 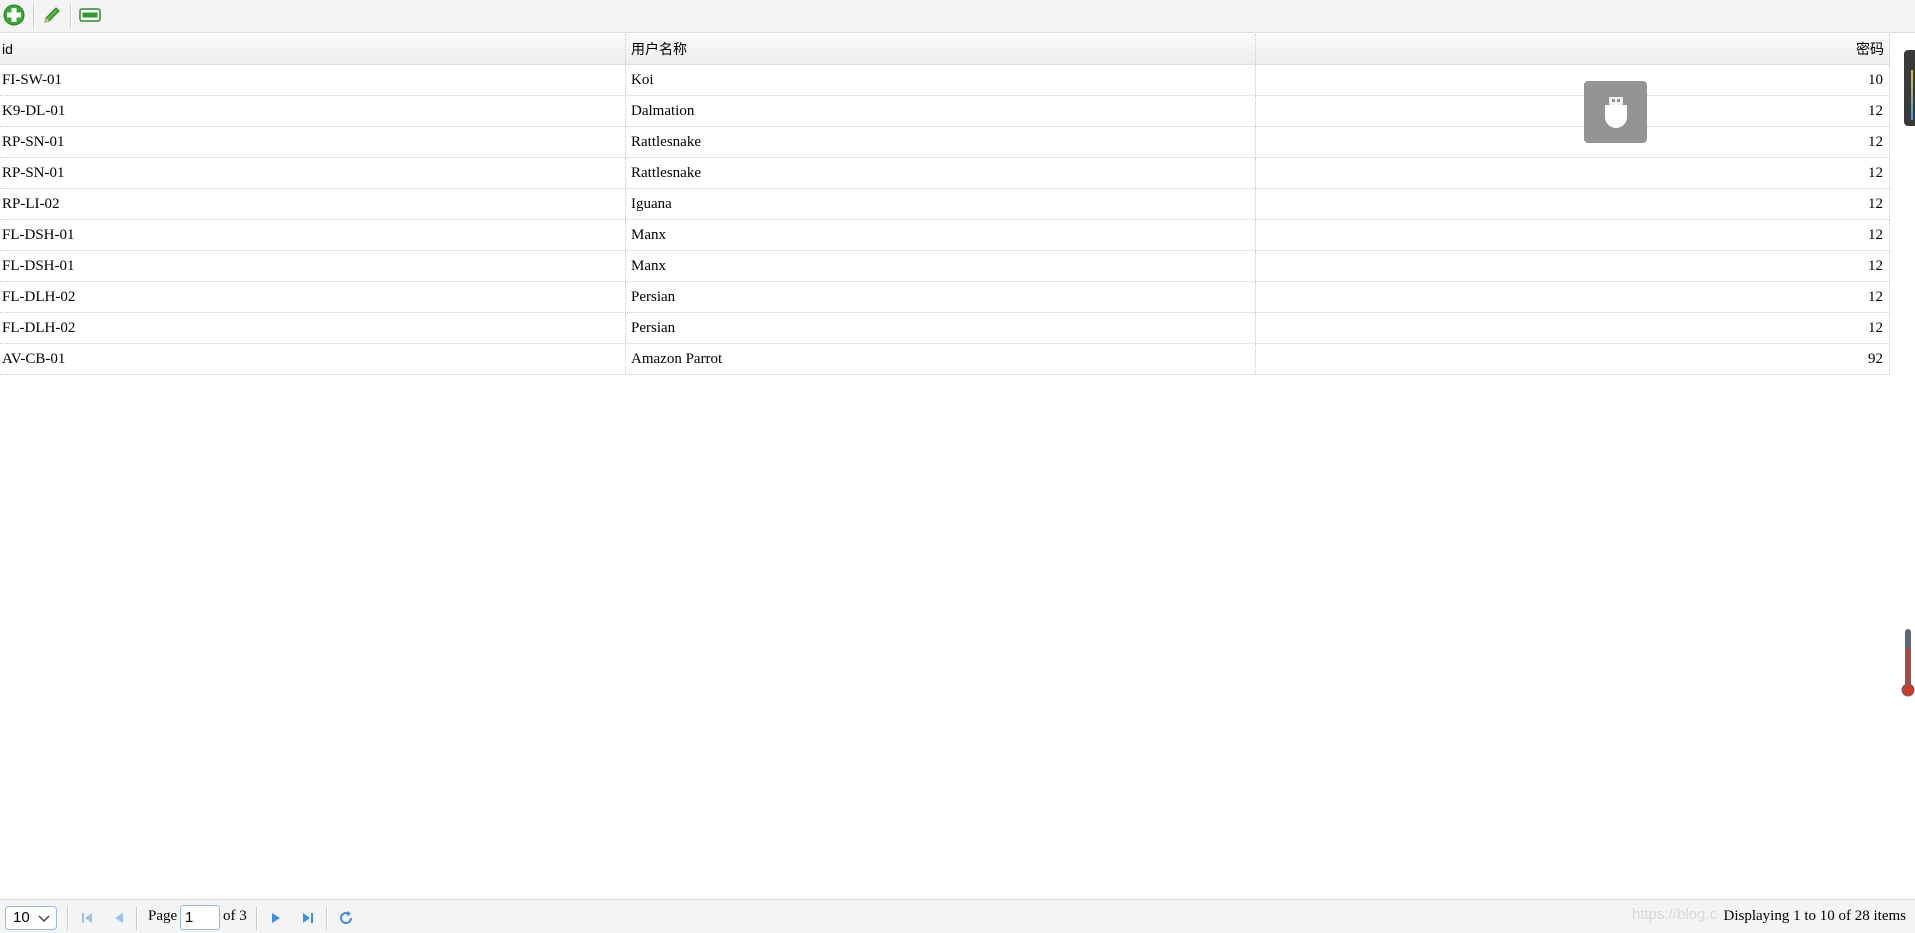 I want to click on table-row: RP-SN-01 Rattlesnake 12, so click(x=945, y=173).